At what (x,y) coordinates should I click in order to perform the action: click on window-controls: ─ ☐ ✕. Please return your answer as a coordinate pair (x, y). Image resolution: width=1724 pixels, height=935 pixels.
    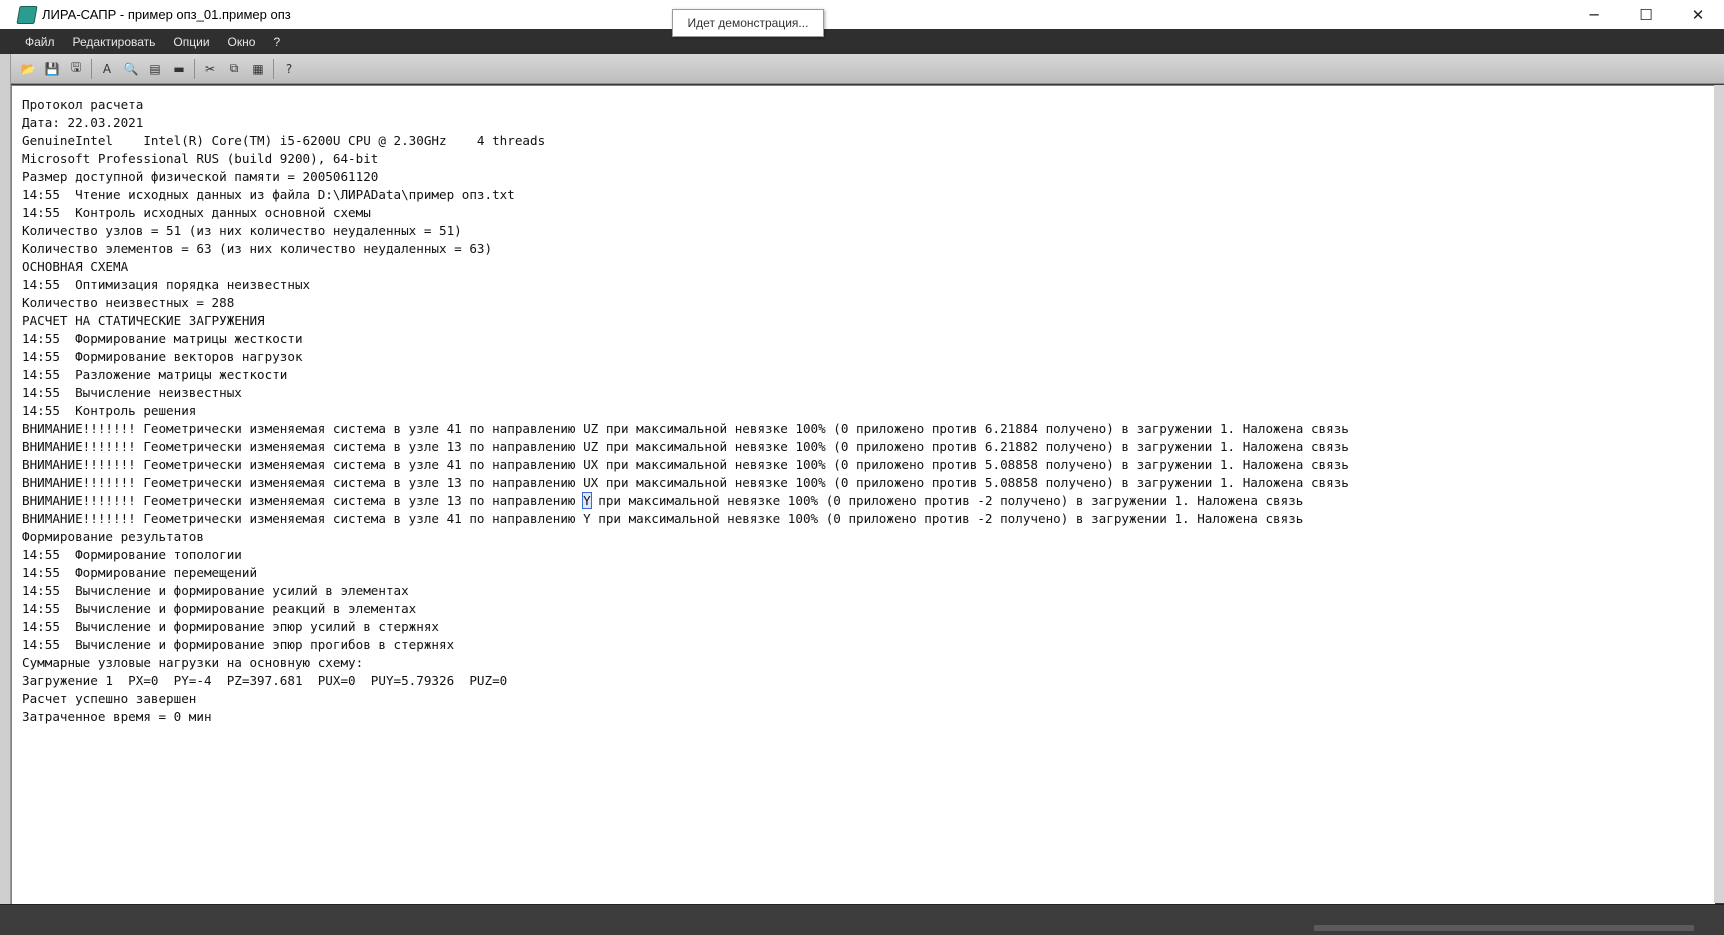
    Looking at the image, I should click on (1646, 14).